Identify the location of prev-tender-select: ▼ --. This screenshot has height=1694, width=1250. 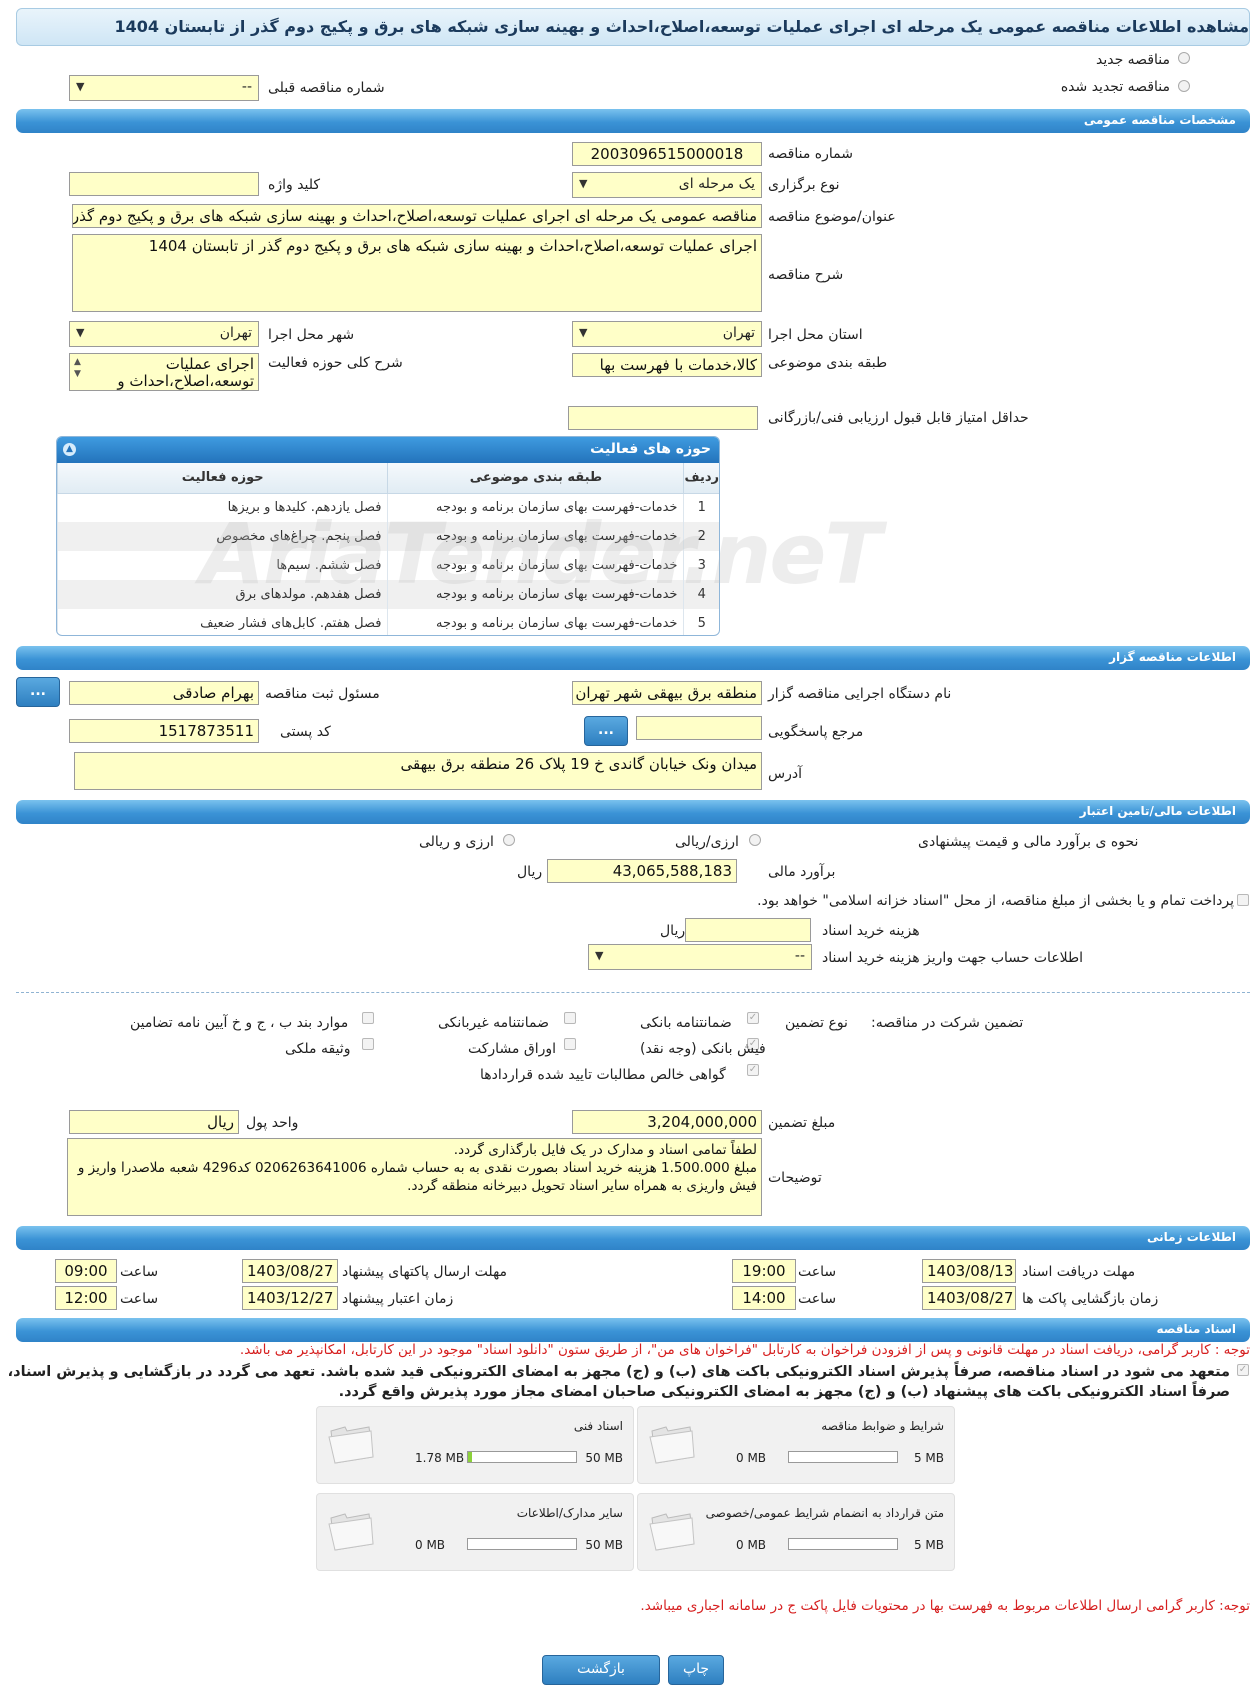
(164, 88).